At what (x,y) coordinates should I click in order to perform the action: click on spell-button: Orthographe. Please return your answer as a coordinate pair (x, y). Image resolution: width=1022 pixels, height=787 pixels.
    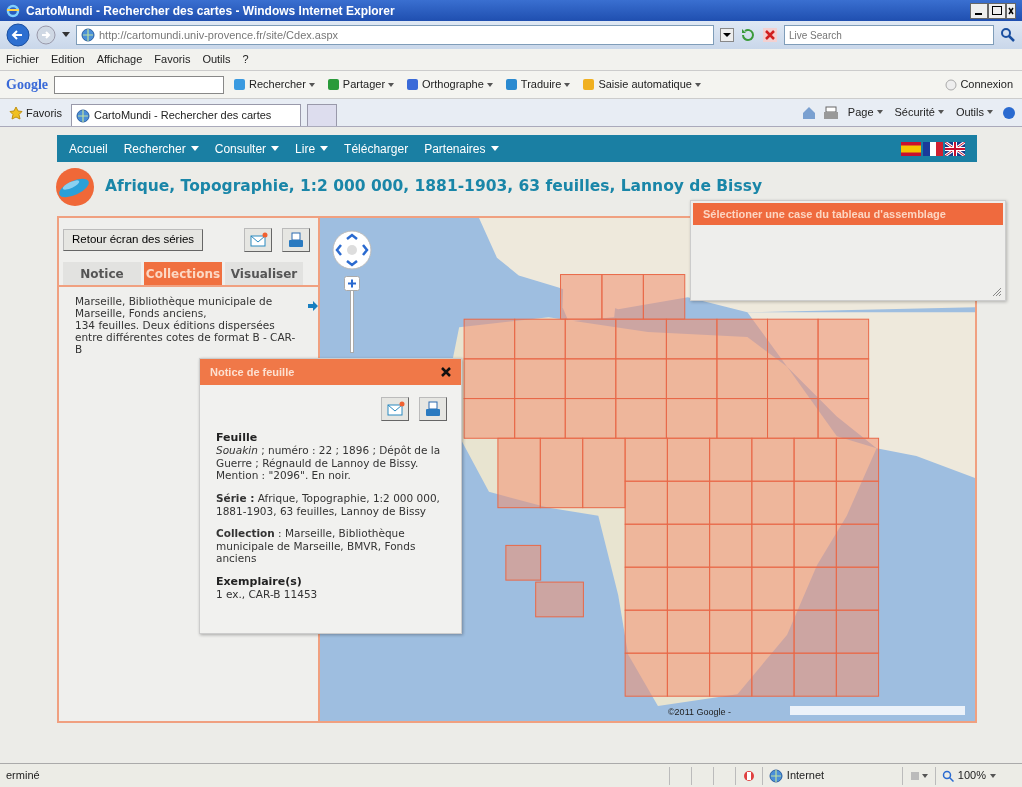
    Looking at the image, I should click on (449, 84).